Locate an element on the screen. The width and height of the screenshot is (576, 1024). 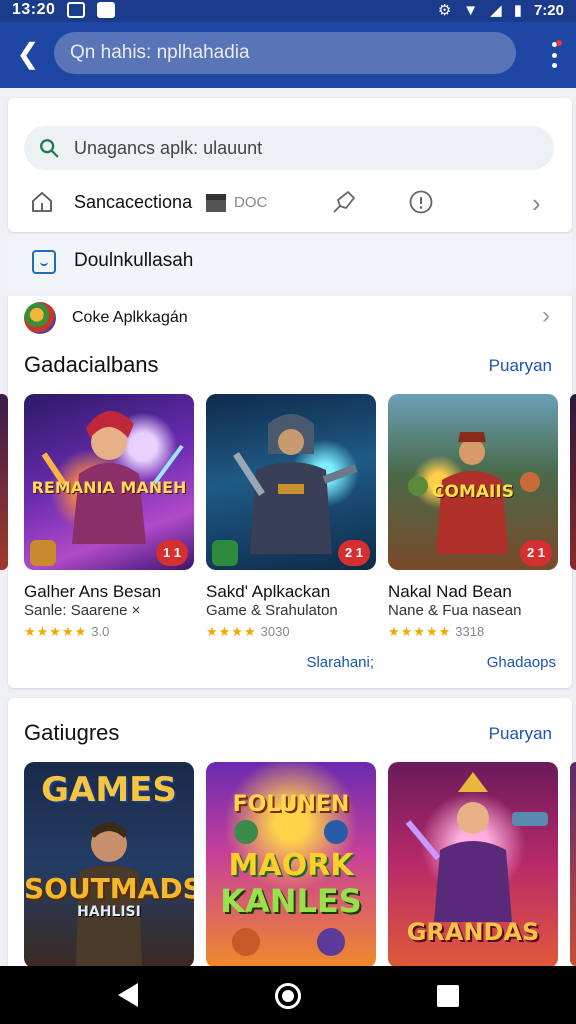
home-icon is located at coordinates (42, 202).